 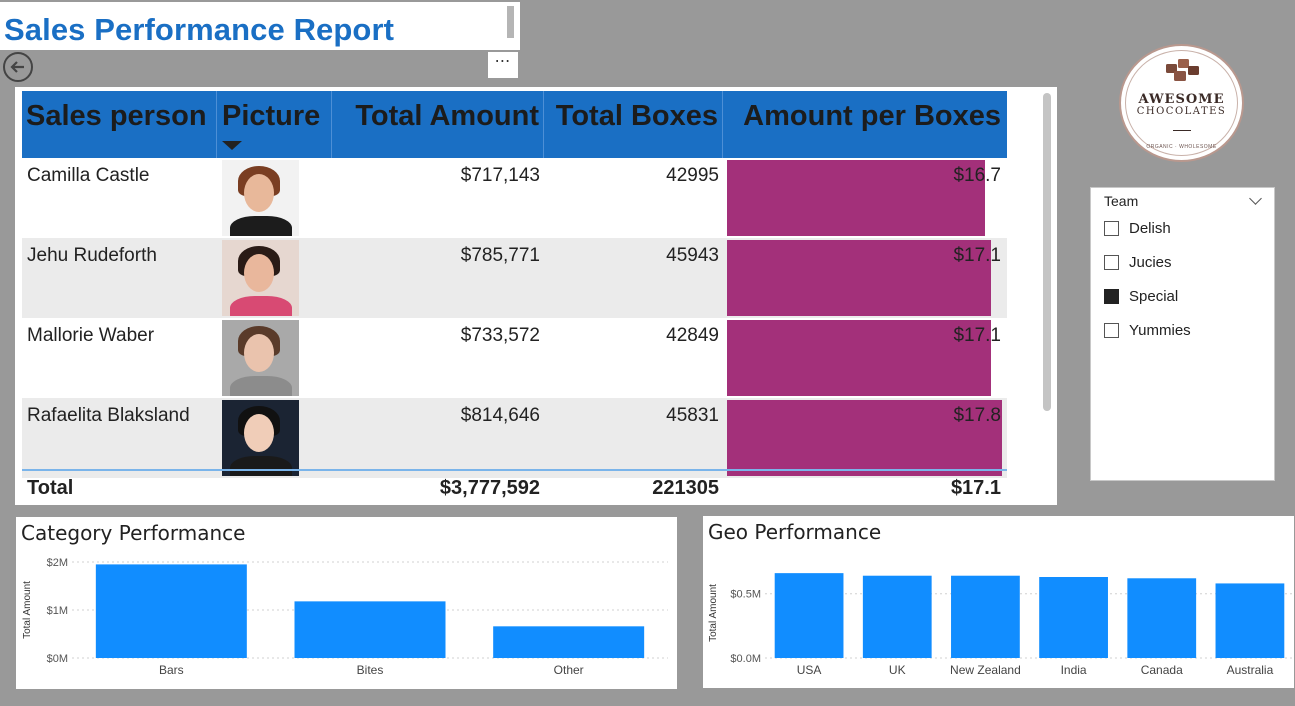 I want to click on team-slicer: Team Delish Jucies Special Yummies, so click(x=1182, y=334).